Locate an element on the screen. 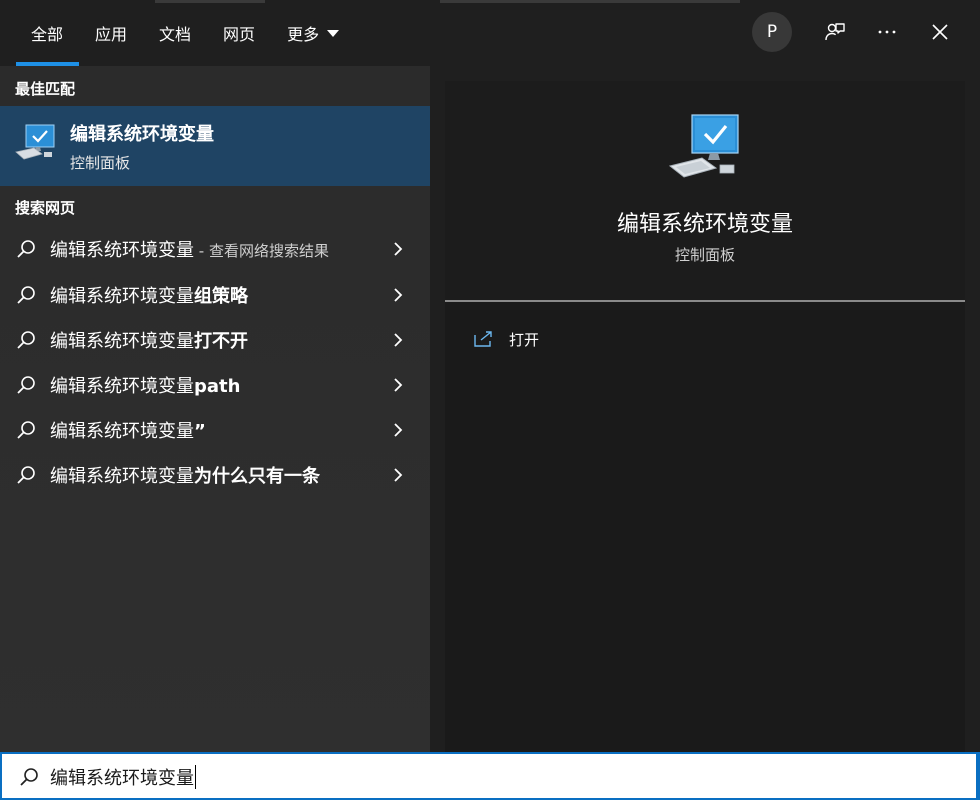 This screenshot has height=800, width=980. best-match-subtitle: 控制面板 is located at coordinates (100, 163).